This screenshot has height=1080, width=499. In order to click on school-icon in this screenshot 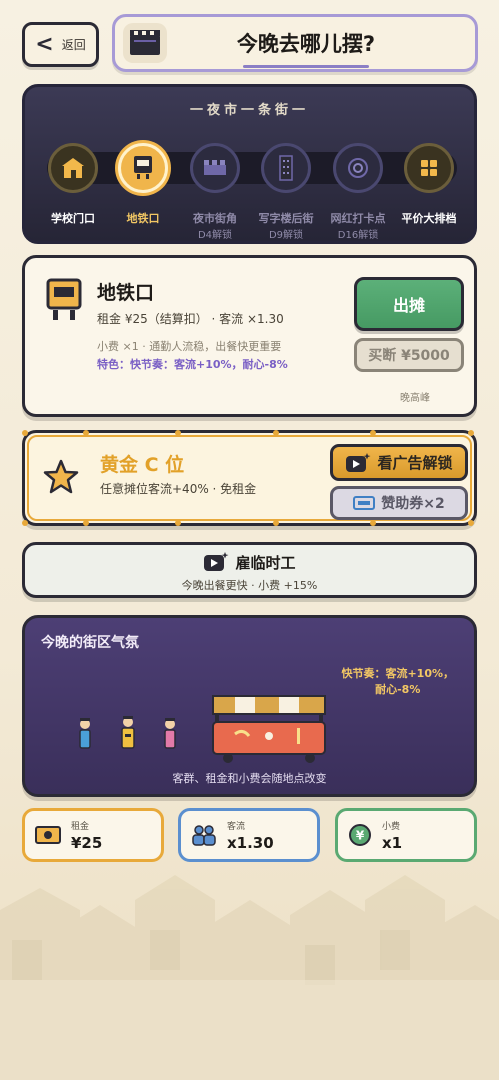, I will do `click(73, 168)`.